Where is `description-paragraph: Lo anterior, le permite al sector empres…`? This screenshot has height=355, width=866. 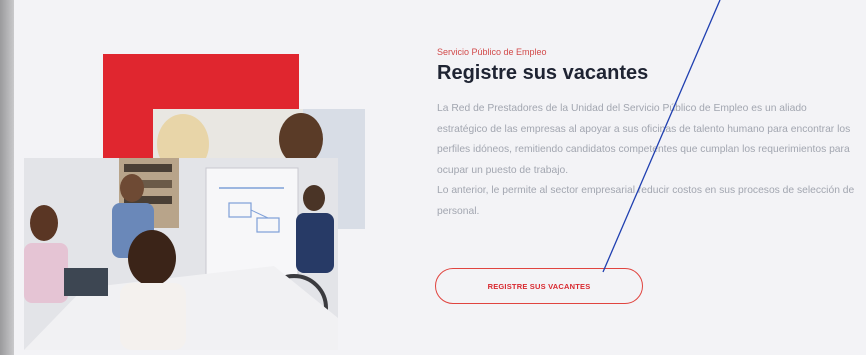
description-paragraph: Lo anterior, le permite al sector empres… is located at coordinates (646, 201).